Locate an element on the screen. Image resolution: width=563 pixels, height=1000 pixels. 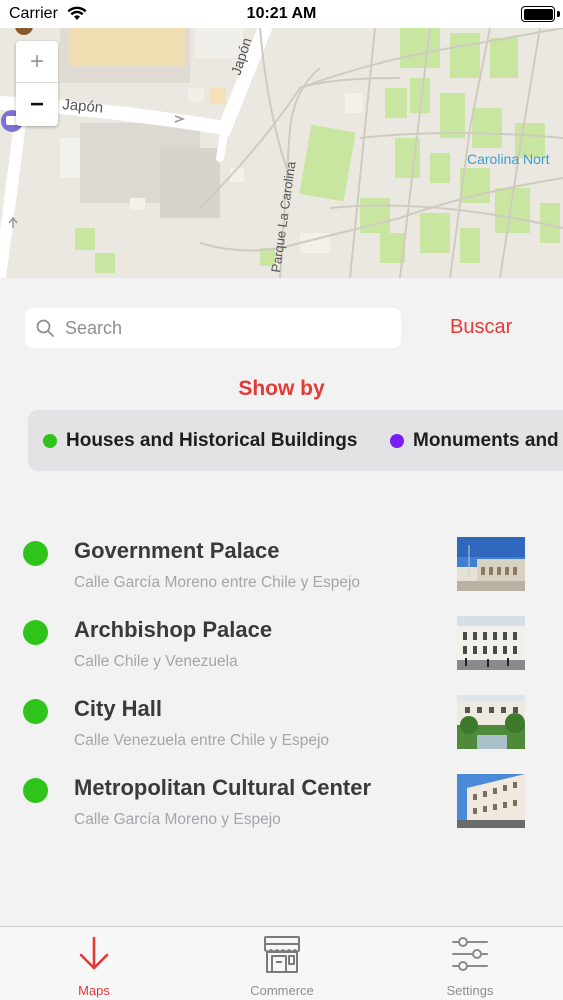
battery-tip is located at coordinates (558, 14).